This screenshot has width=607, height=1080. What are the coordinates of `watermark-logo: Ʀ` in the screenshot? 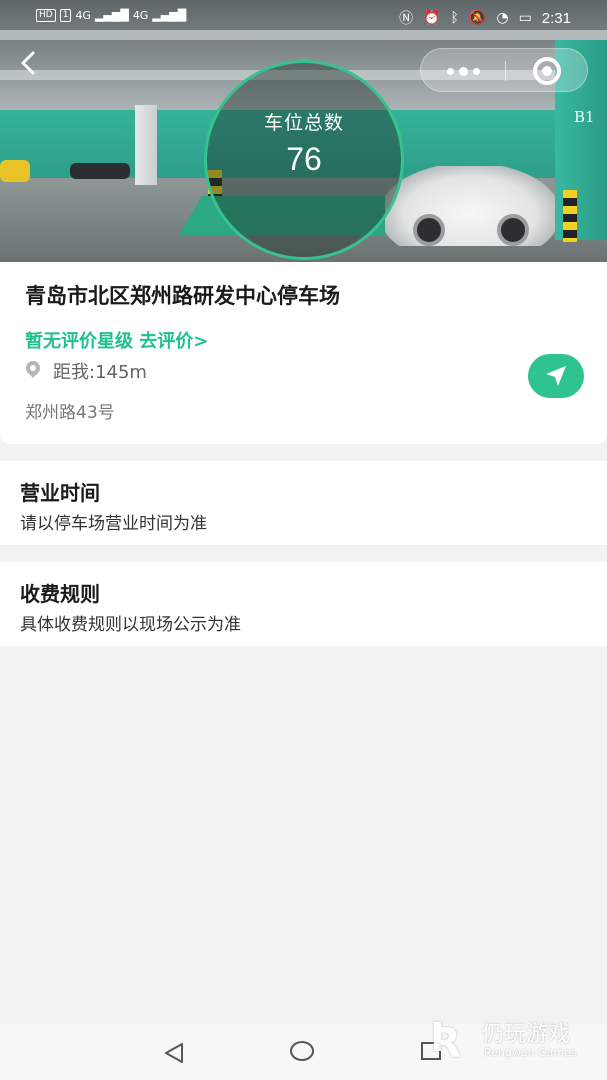 It's located at (445, 1038).